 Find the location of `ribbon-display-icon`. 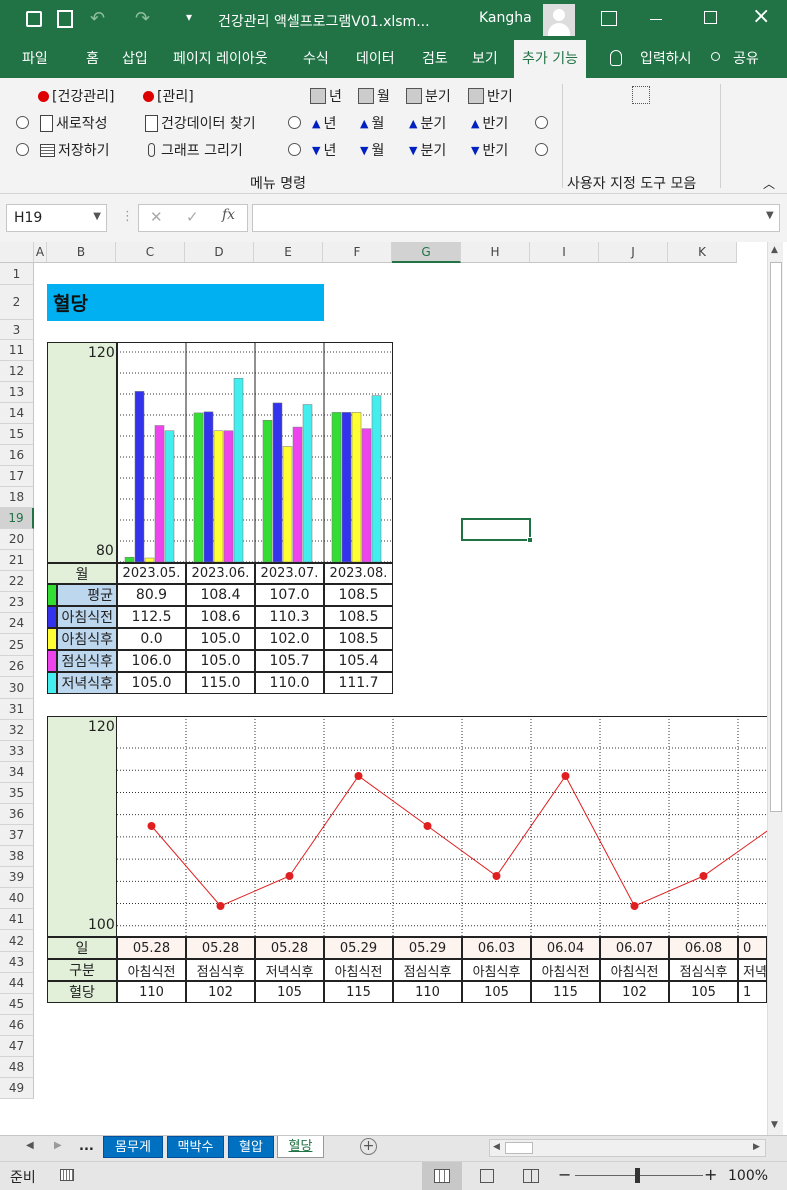

ribbon-display-icon is located at coordinates (609, 18).